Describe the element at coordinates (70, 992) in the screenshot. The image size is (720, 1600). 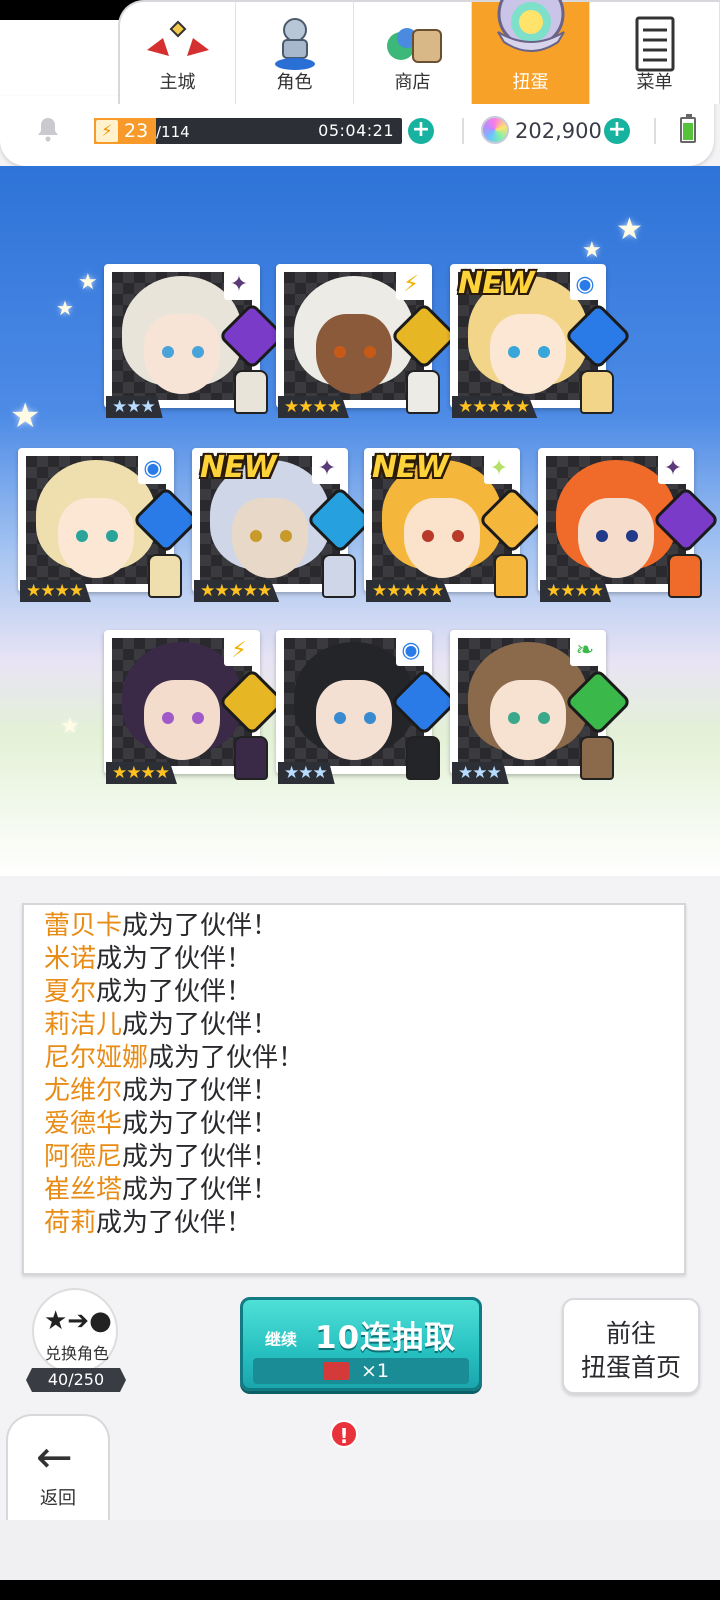
I see `character-name: 夏尔` at that location.